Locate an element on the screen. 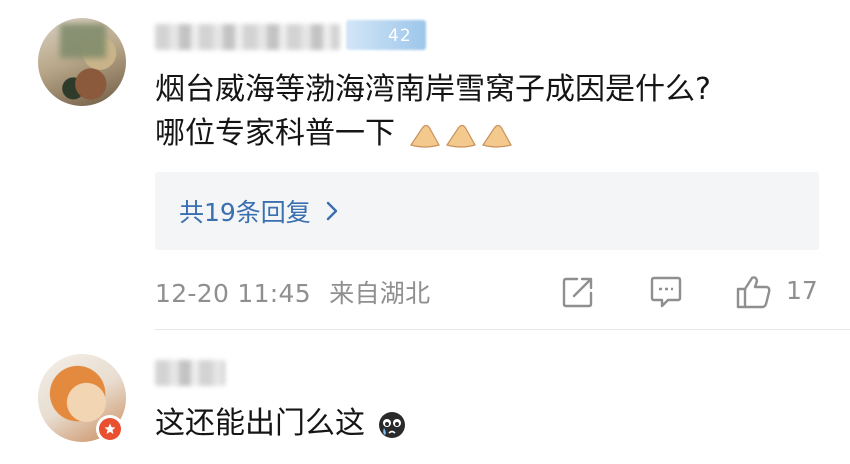 The height and width of the screenshot is (464, 850). comment-meta: 12-20 11:45 来自湖北 is located at coordinates (292, 292).